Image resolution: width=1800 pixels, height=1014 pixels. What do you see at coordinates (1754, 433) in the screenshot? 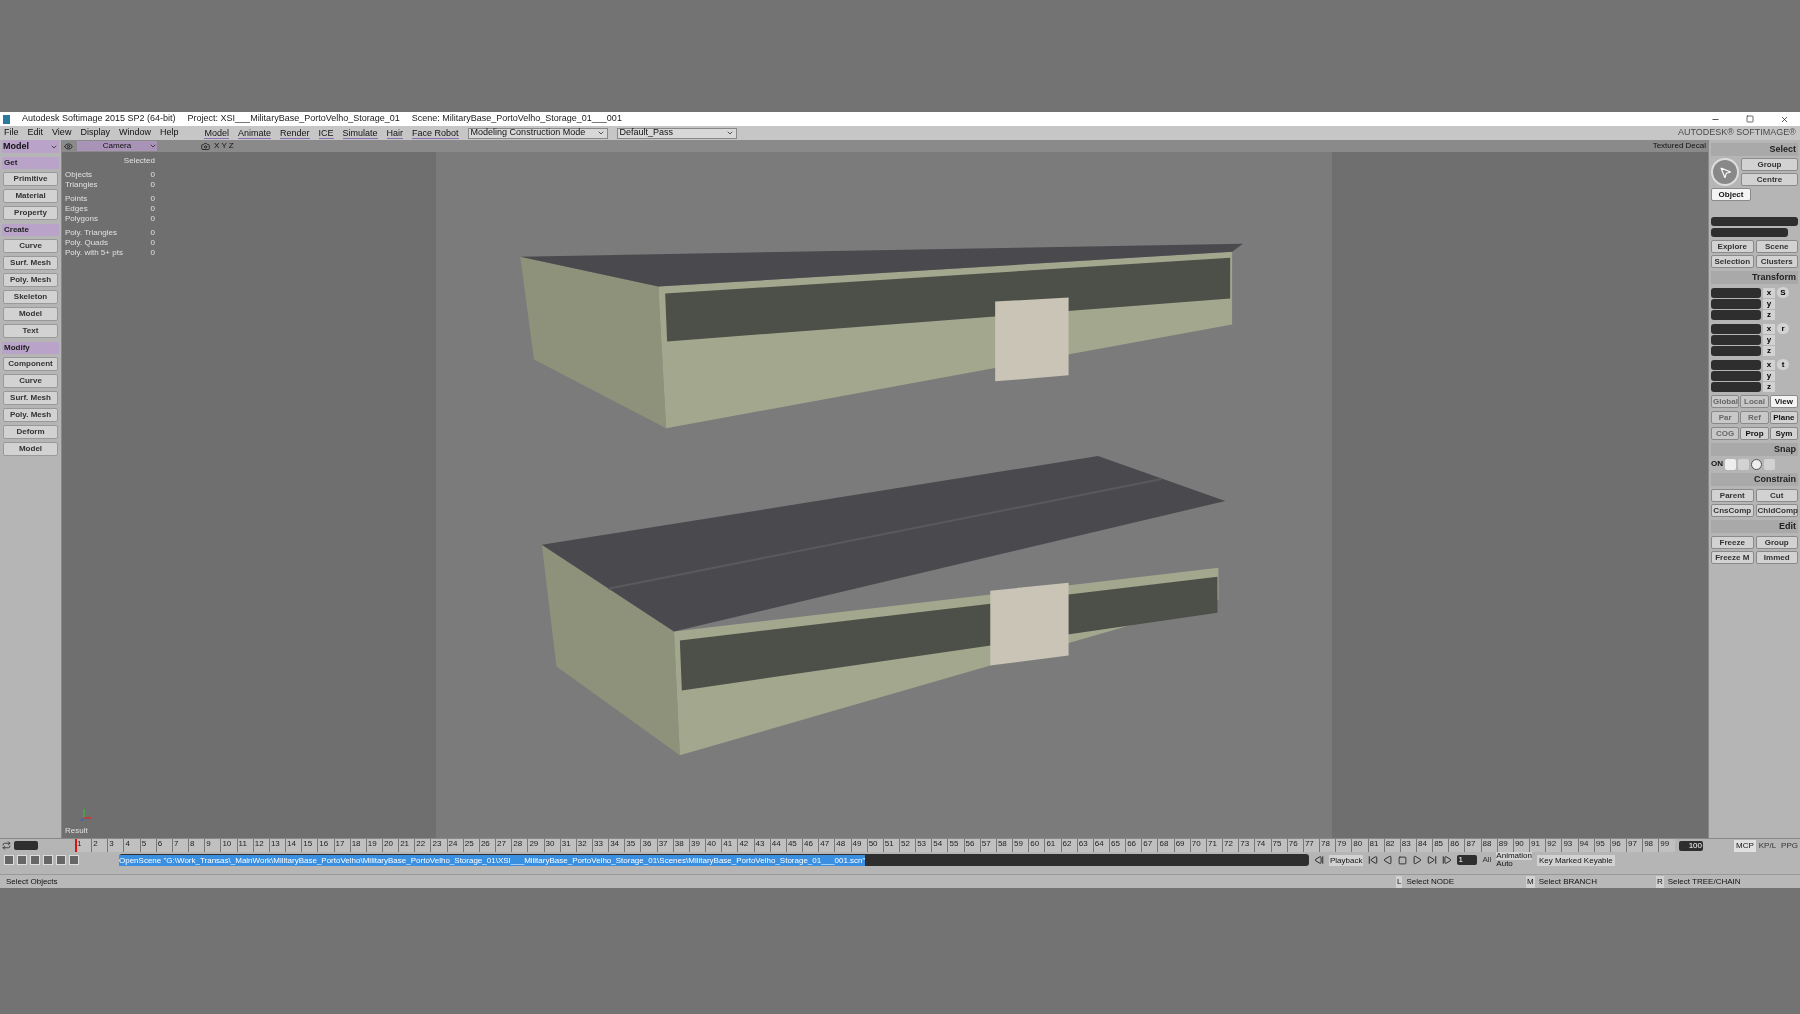
I see `panel-button: Prop` at bounding box center [1754, 433].